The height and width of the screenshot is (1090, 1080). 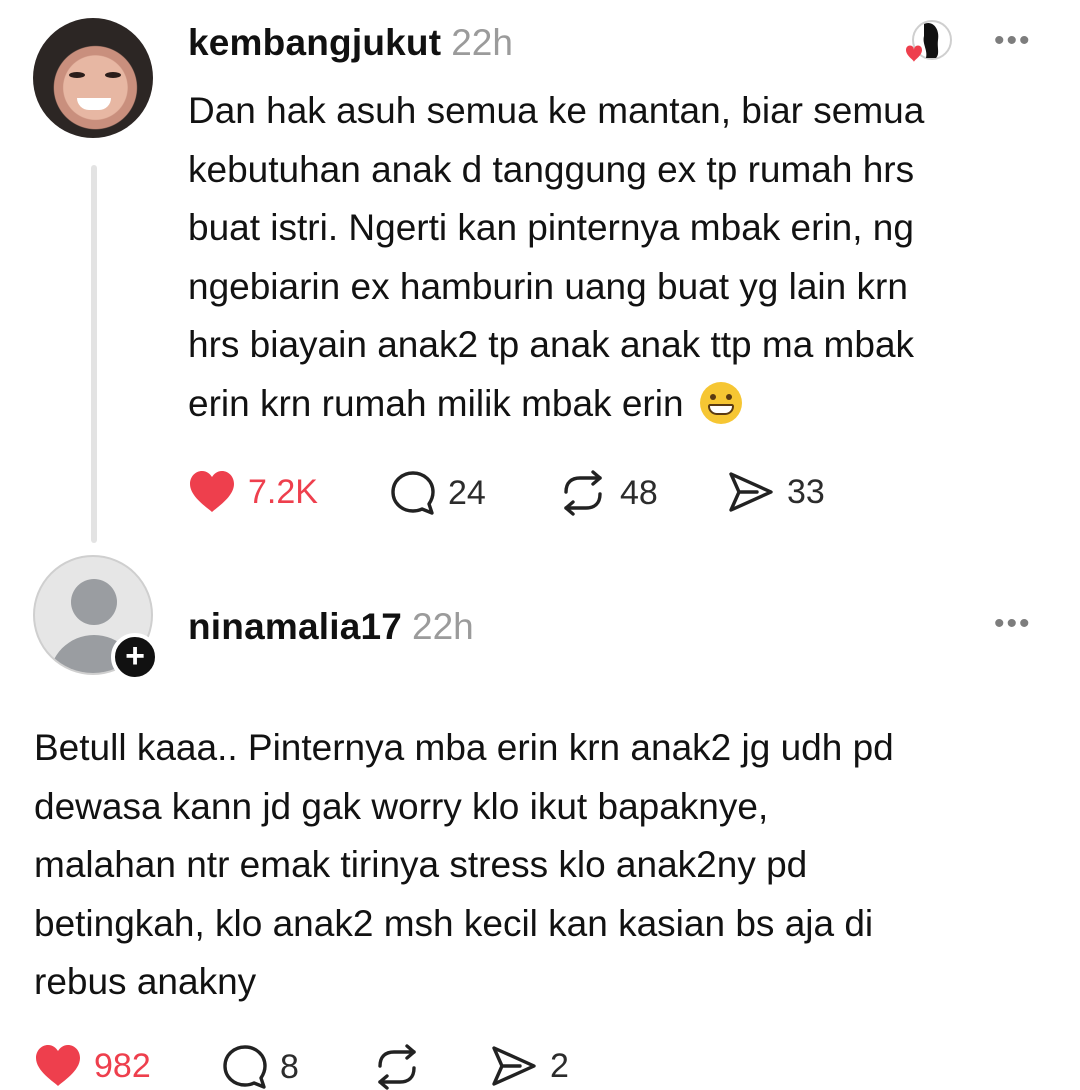 What do you see at coordinates (438, 493) in the screenshot?
I see `reply-button: 24` at bounding box center [438, 493].